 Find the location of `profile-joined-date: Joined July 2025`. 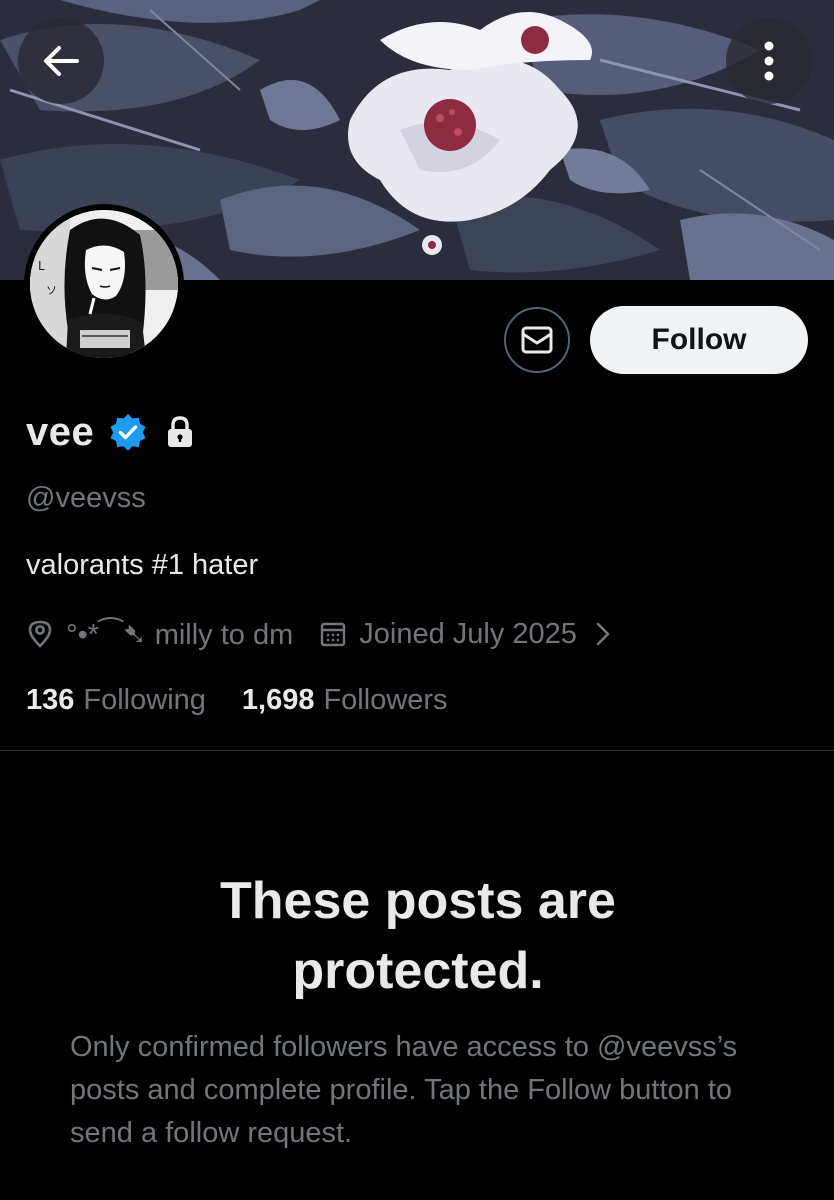

profile-joined-date: Joined July 2025 is located at coordinates (468, 633).